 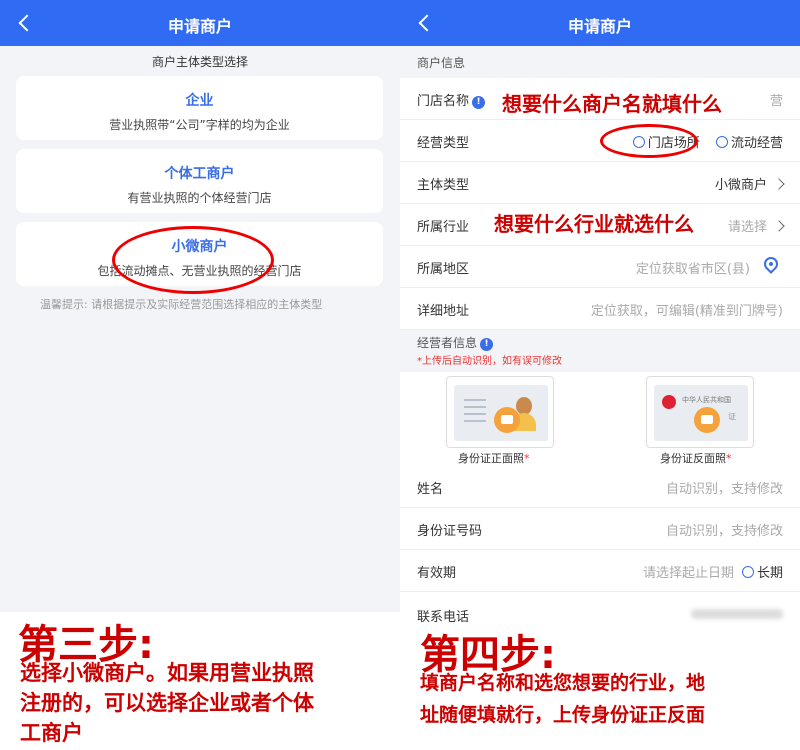 What do you see at coordinates (199, 247) in the screenshot?
I see `card-title: 小微商户` at bounding box center [199, 247].